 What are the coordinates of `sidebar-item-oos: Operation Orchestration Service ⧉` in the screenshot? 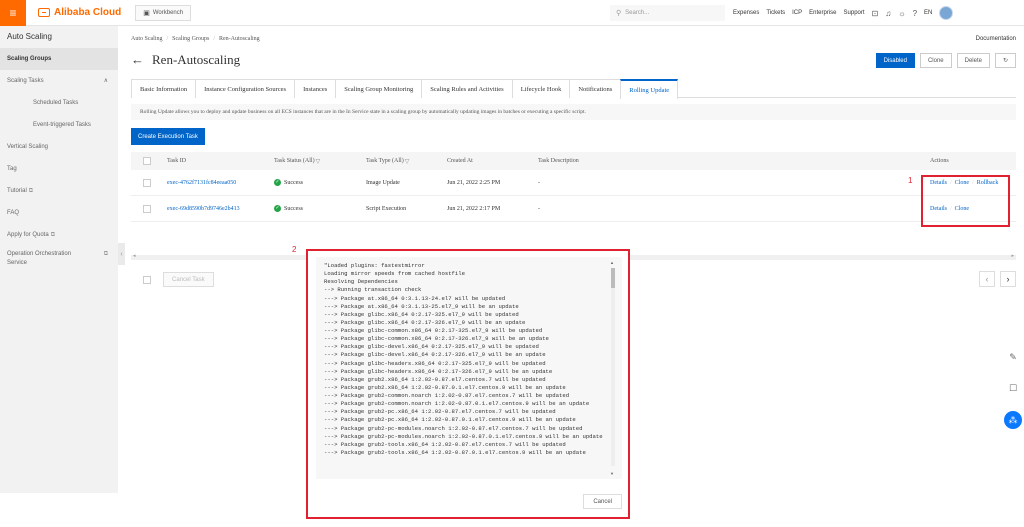 It's located at (59, 260).